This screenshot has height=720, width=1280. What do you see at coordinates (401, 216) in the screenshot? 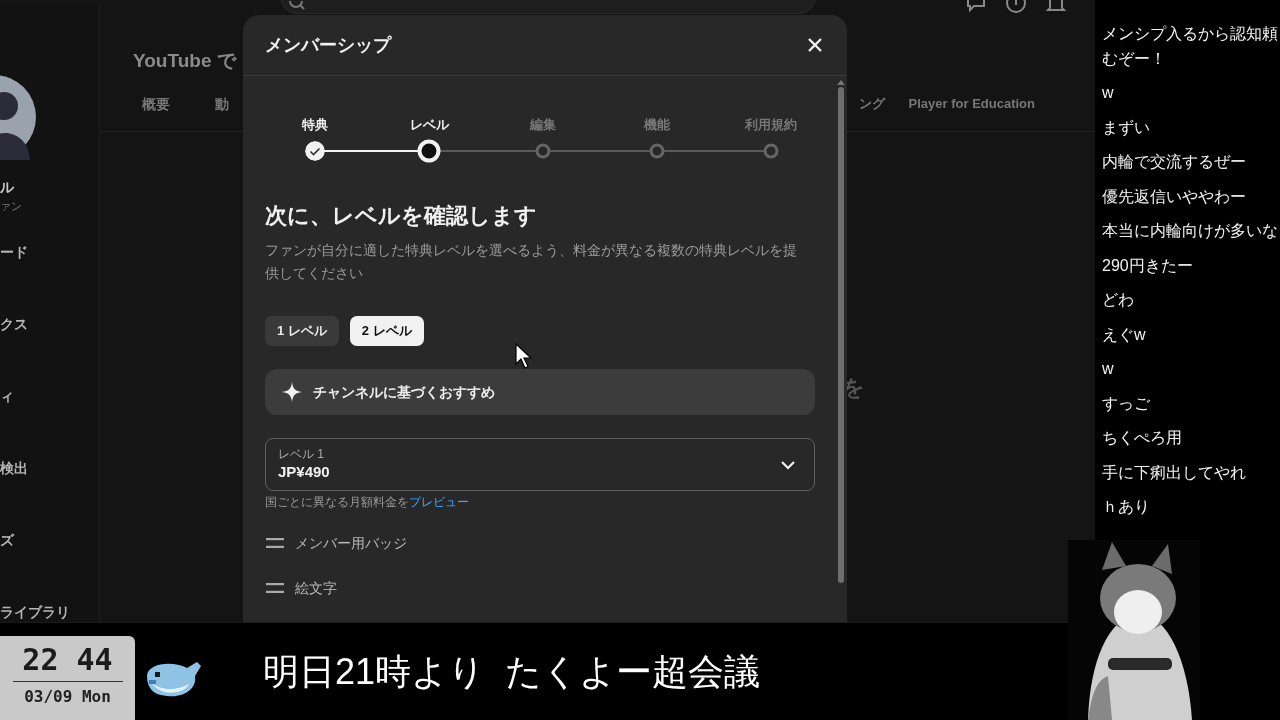
I see `dialog-heading: 次に、レベルを確認します` at bounding box center [401, 216].